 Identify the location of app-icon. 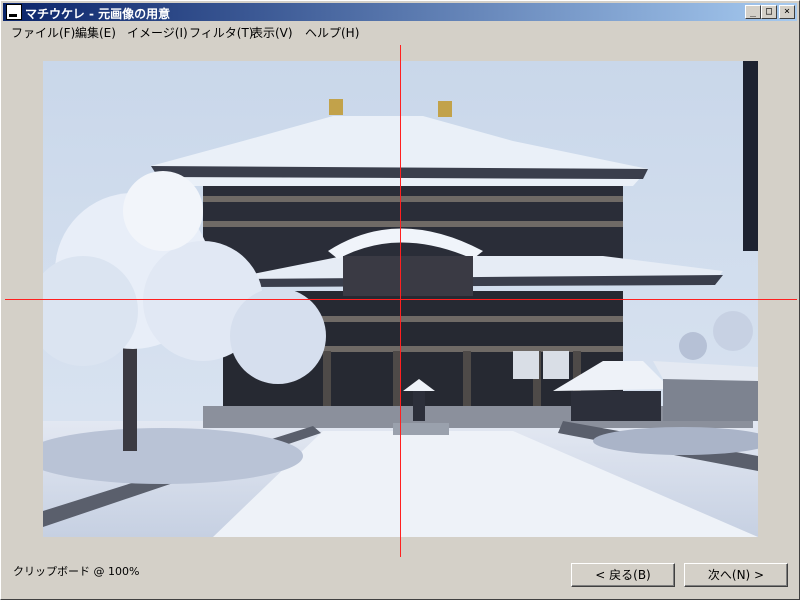
(14, 12).